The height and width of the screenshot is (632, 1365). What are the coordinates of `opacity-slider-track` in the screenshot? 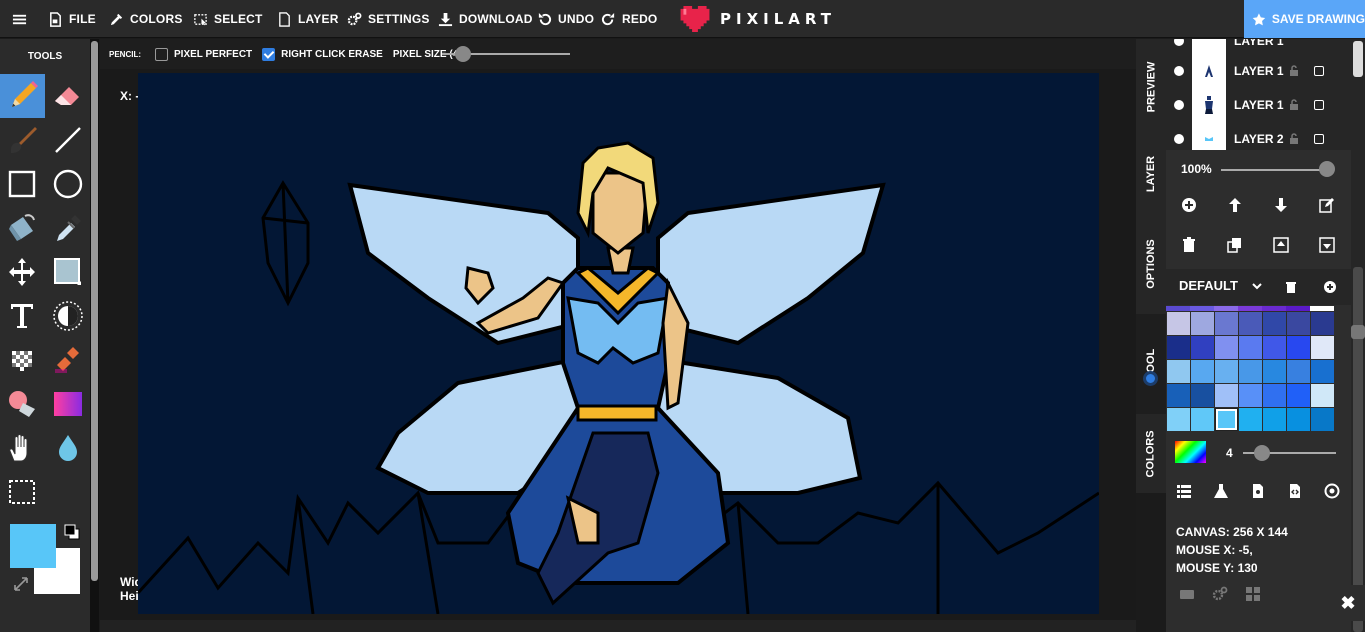 It's located at (1276, 170).